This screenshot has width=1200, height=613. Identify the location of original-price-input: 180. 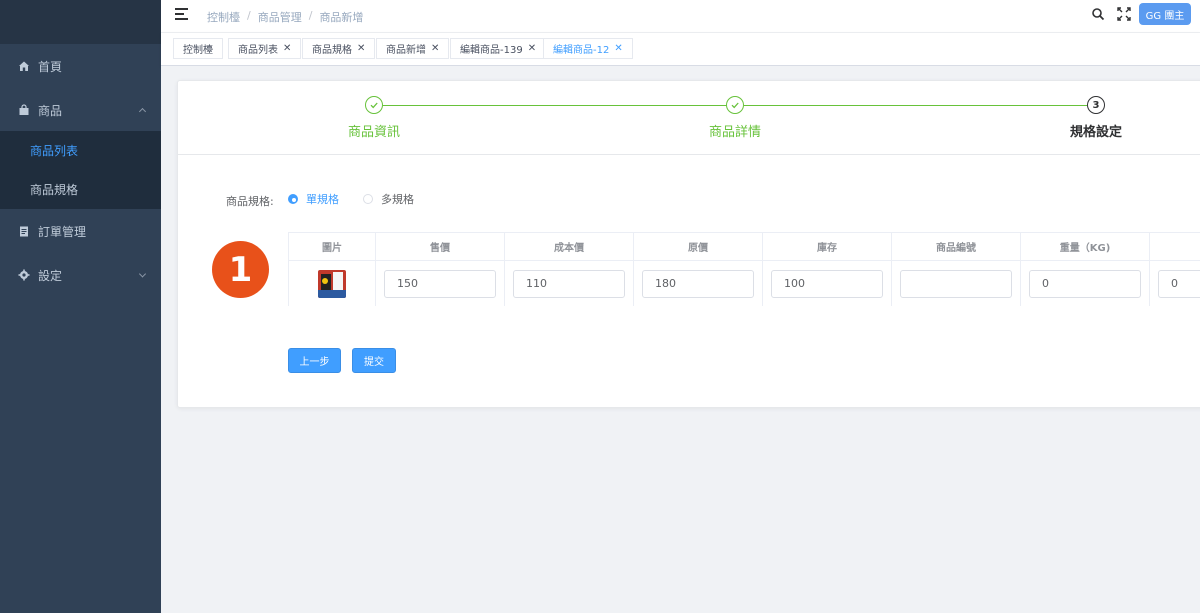
(698, 283).